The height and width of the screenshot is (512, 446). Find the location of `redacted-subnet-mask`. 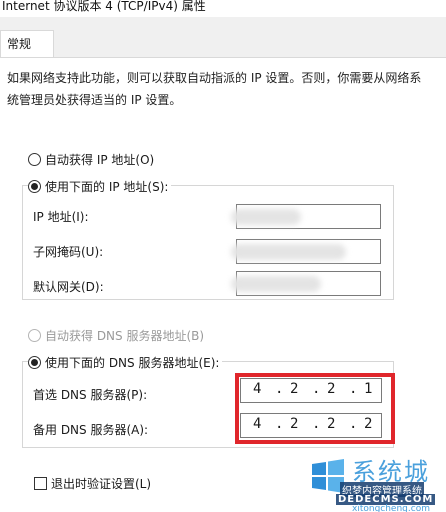

redacted-subnet-mask is located at coordinates (288, 252).